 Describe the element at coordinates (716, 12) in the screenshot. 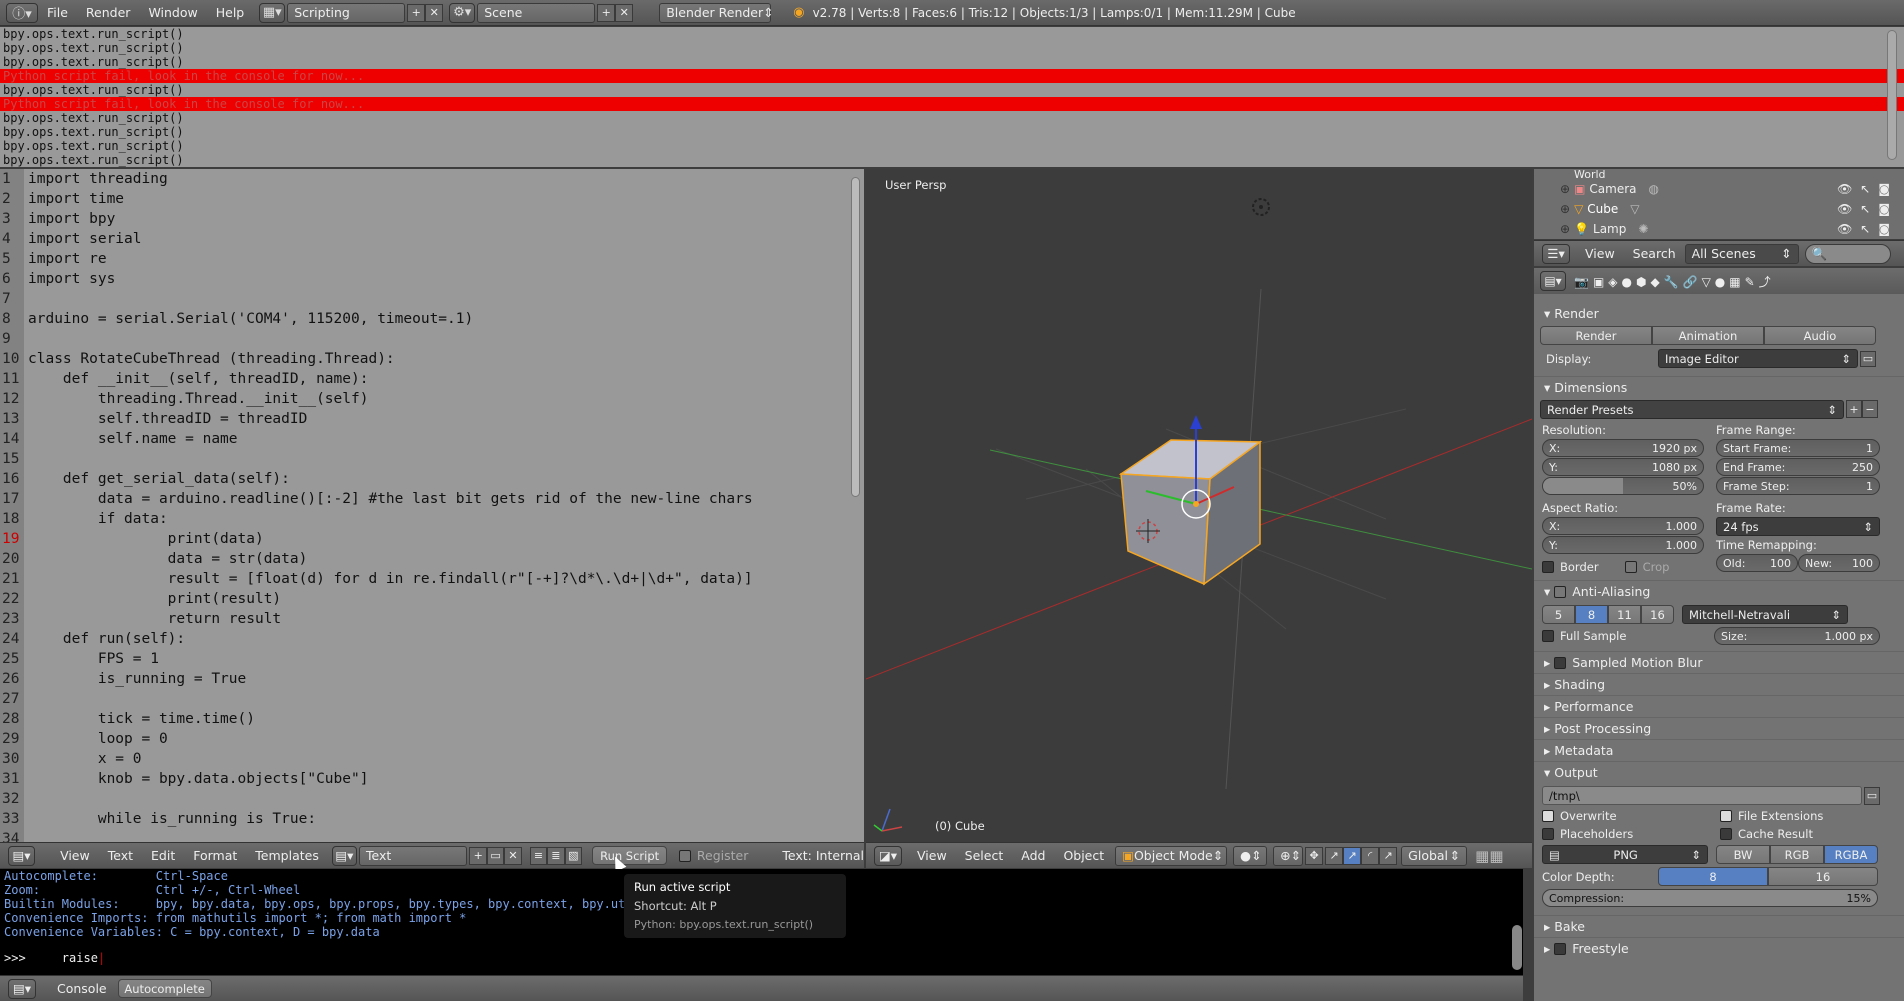

I see `render-engine-dropdown: Blender Render ⇕` at that location.